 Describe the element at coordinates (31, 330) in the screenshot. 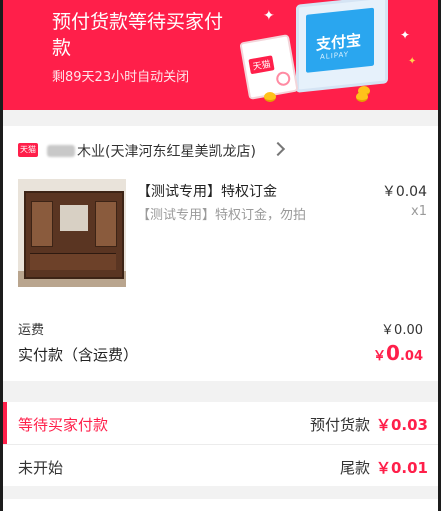

I see `shipping-label: 运费` at that location.